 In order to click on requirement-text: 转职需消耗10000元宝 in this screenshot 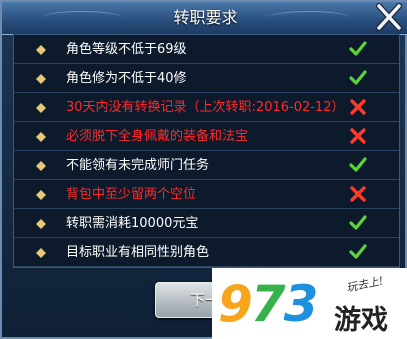, I will do `click(132, 223)`.